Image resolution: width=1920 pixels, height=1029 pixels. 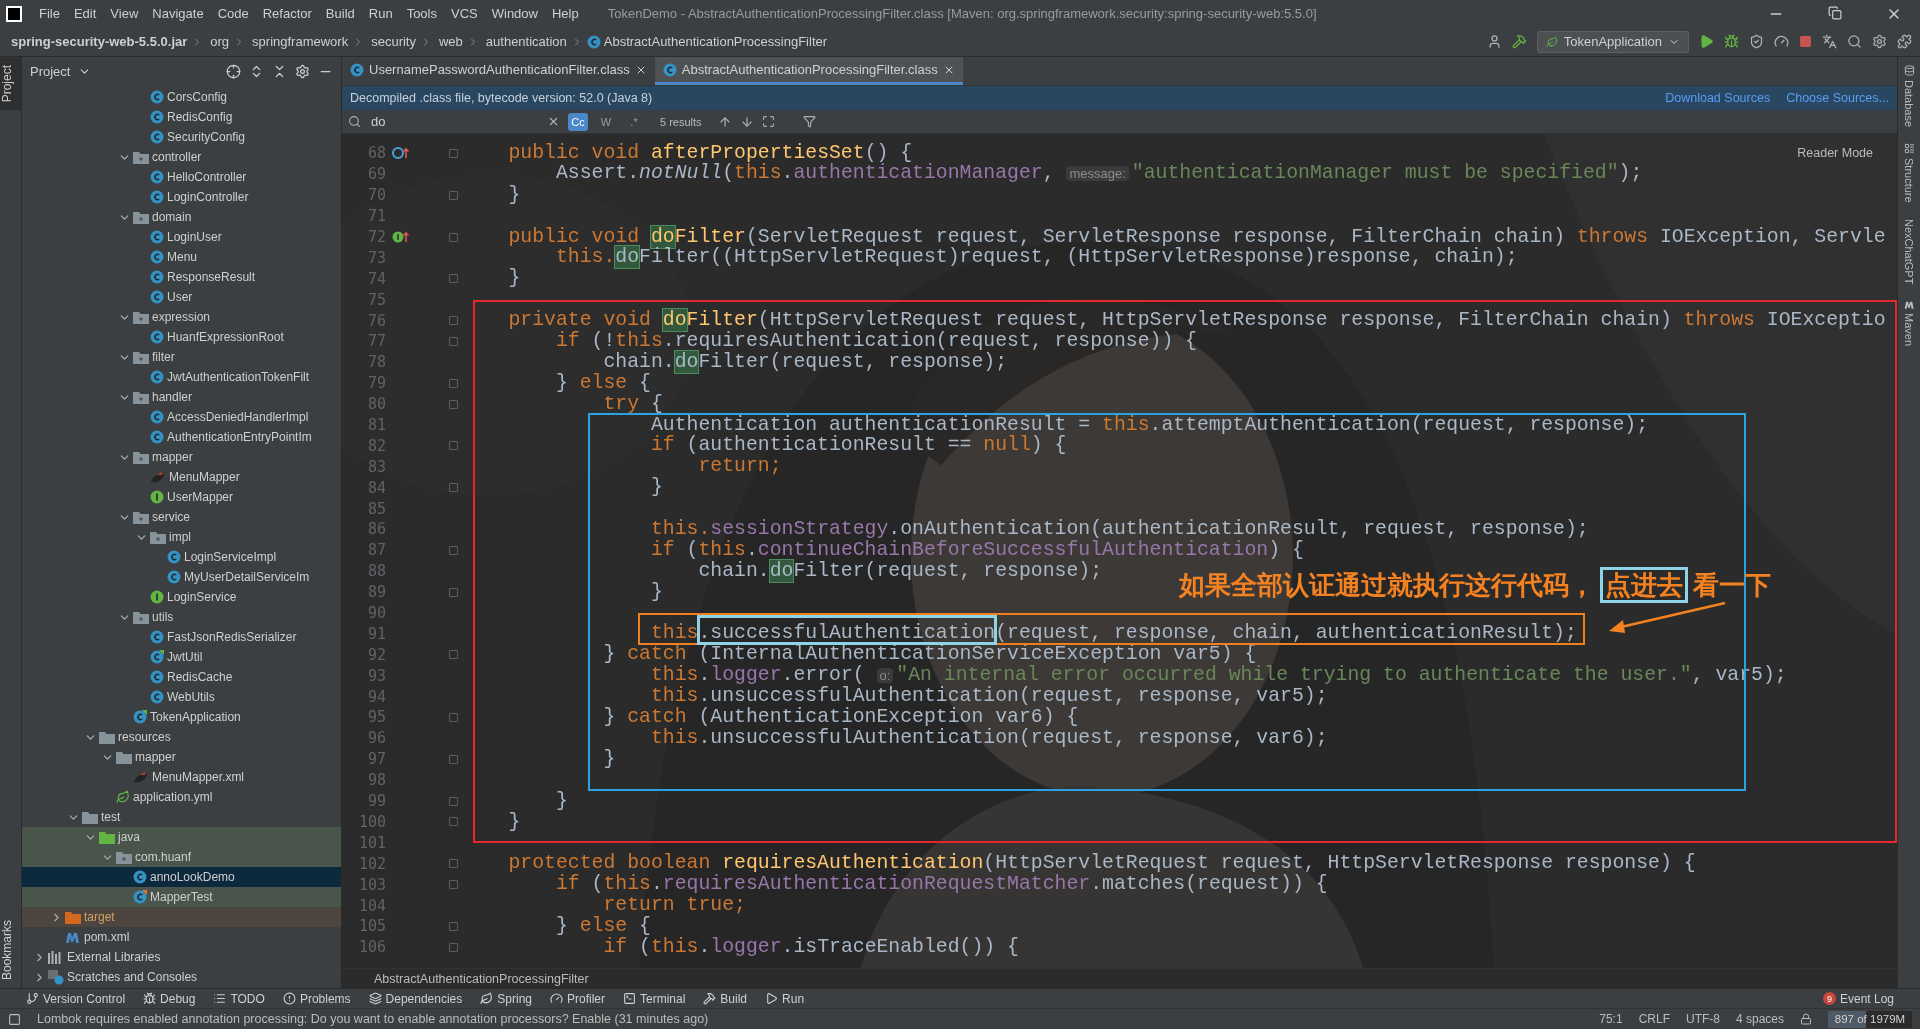 What do you see at coordinates (1519, 41) in the screenshot?
I see `hammer-icon` at bounding box center [1519, 41].